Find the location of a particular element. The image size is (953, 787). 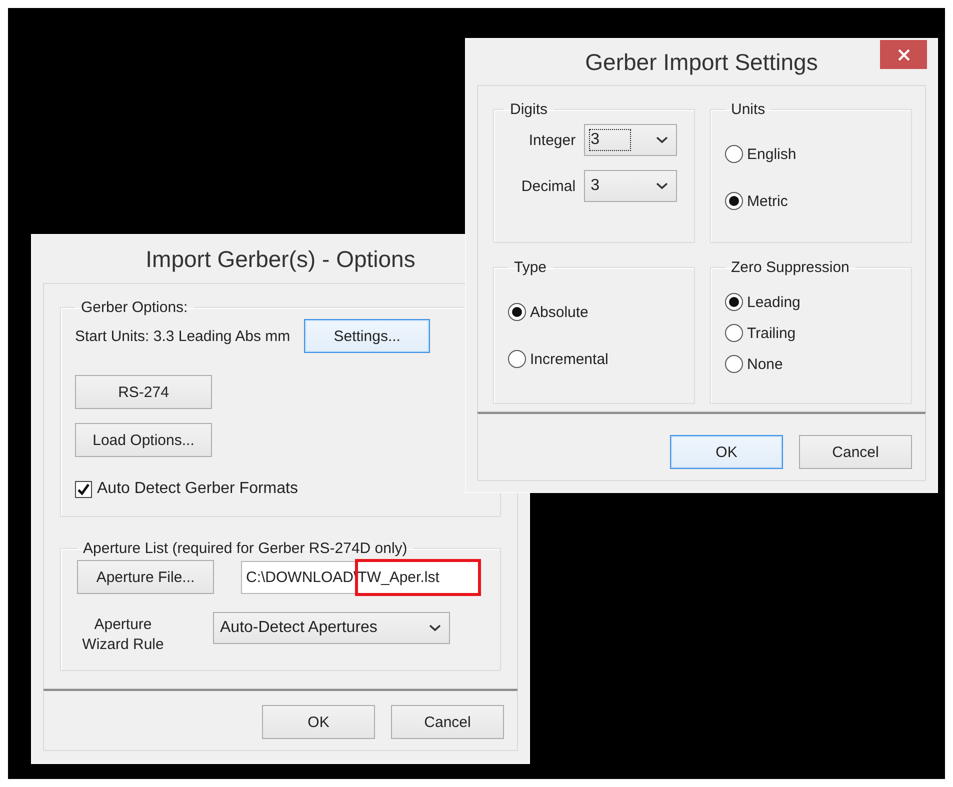

radio-label: Metric is located at coordinates (767, 201).